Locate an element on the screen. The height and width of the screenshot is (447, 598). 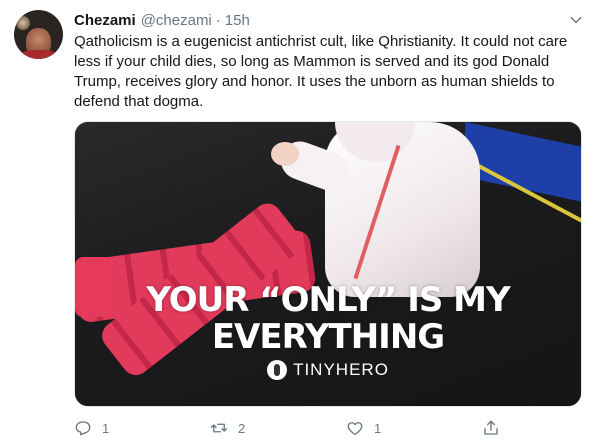
retweet-count: 2 is located at coordinates (242, 428).